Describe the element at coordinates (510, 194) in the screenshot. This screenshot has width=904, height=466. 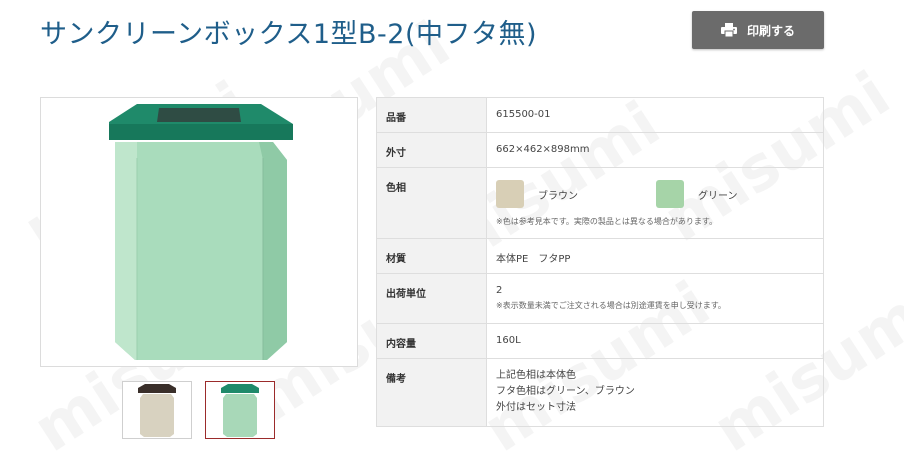
I see `swatch-chip-brown` at that location.